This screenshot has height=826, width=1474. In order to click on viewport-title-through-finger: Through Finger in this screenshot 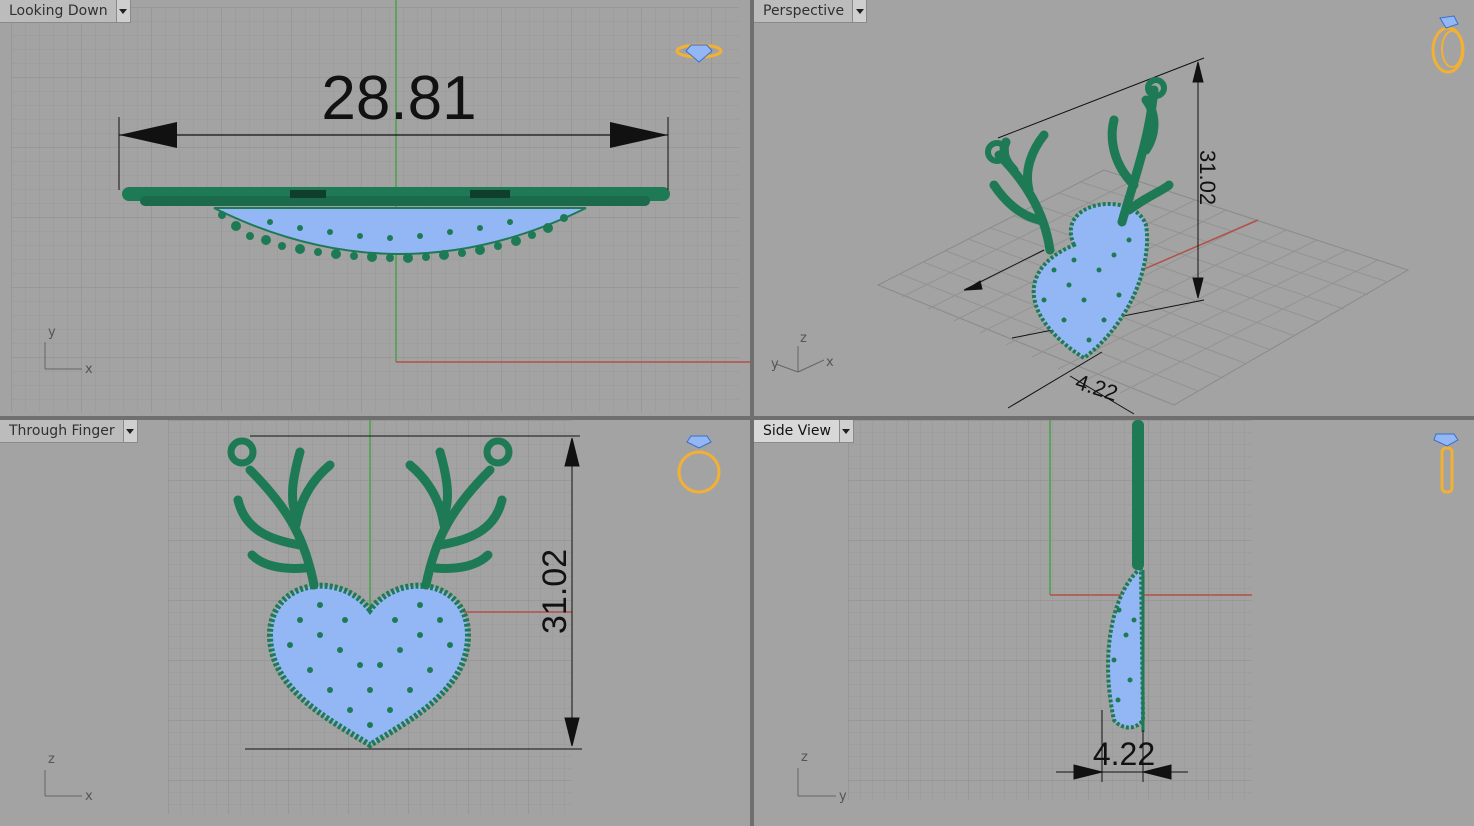, I will do `click(69, 431)`.